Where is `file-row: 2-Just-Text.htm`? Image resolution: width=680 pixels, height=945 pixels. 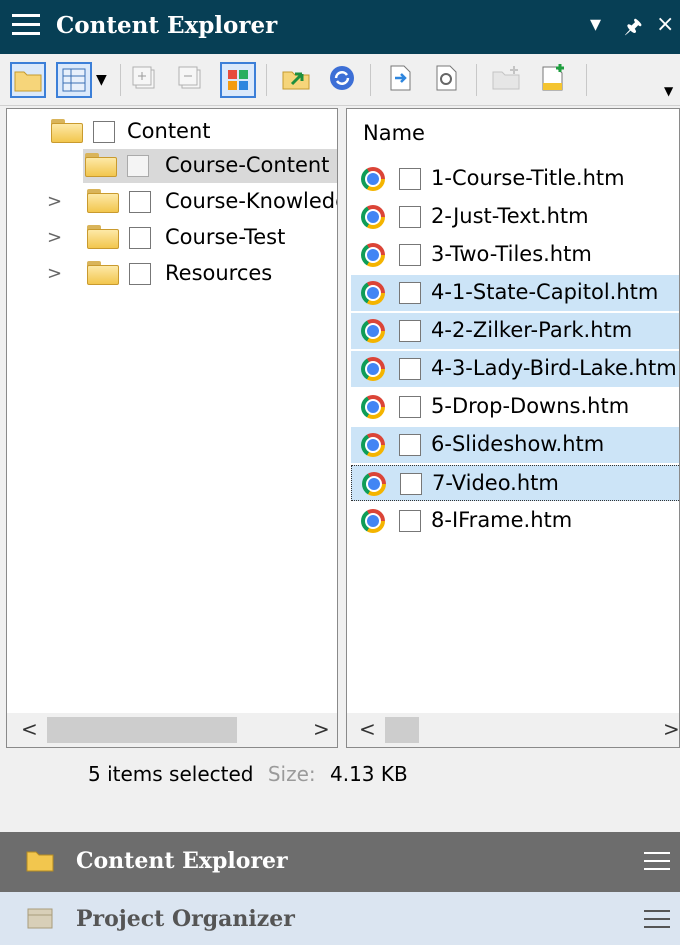
file-row: 2-Just-Text.htm is located at coordinates (515, 217).